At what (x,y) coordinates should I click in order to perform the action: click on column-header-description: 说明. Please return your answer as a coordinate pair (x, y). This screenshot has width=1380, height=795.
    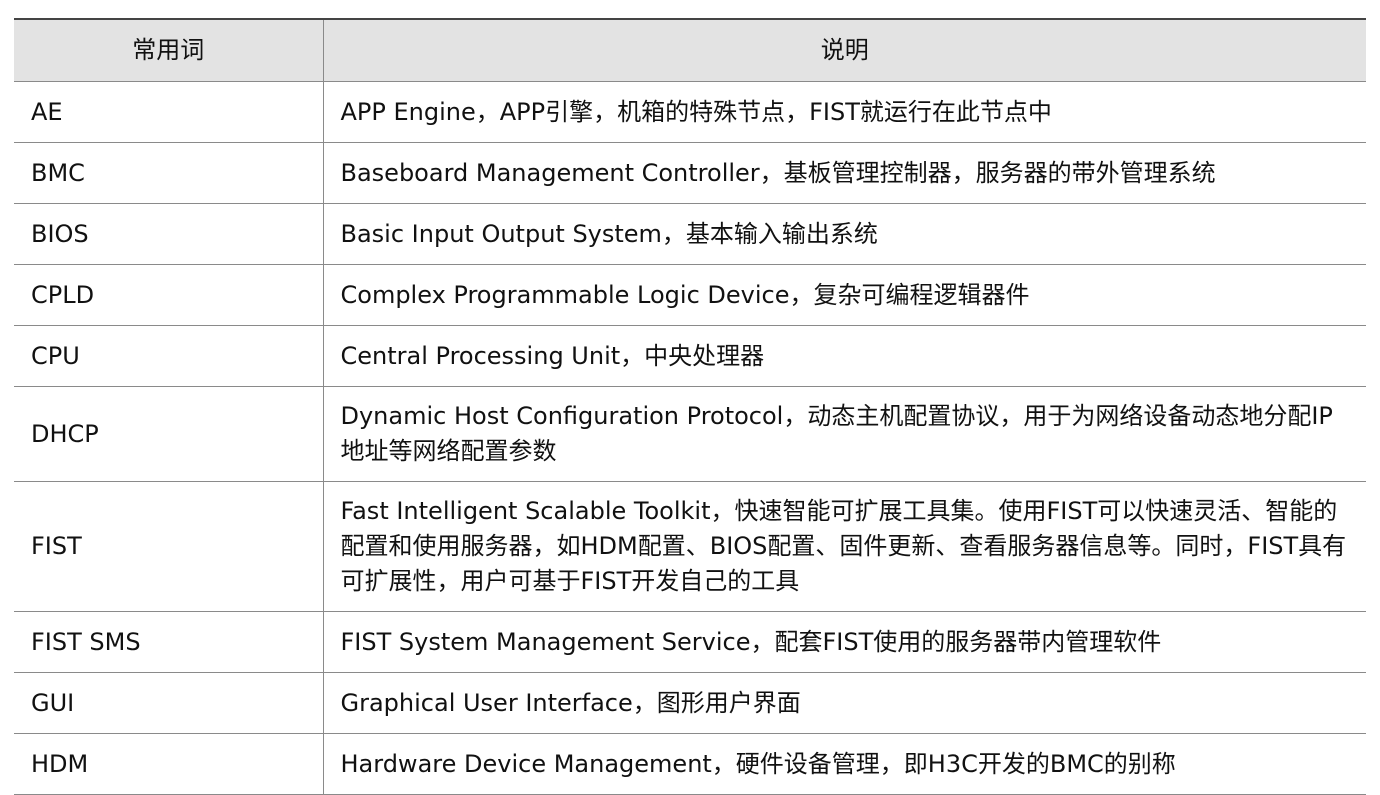
    Looking at the image, I should click on (844, 50).